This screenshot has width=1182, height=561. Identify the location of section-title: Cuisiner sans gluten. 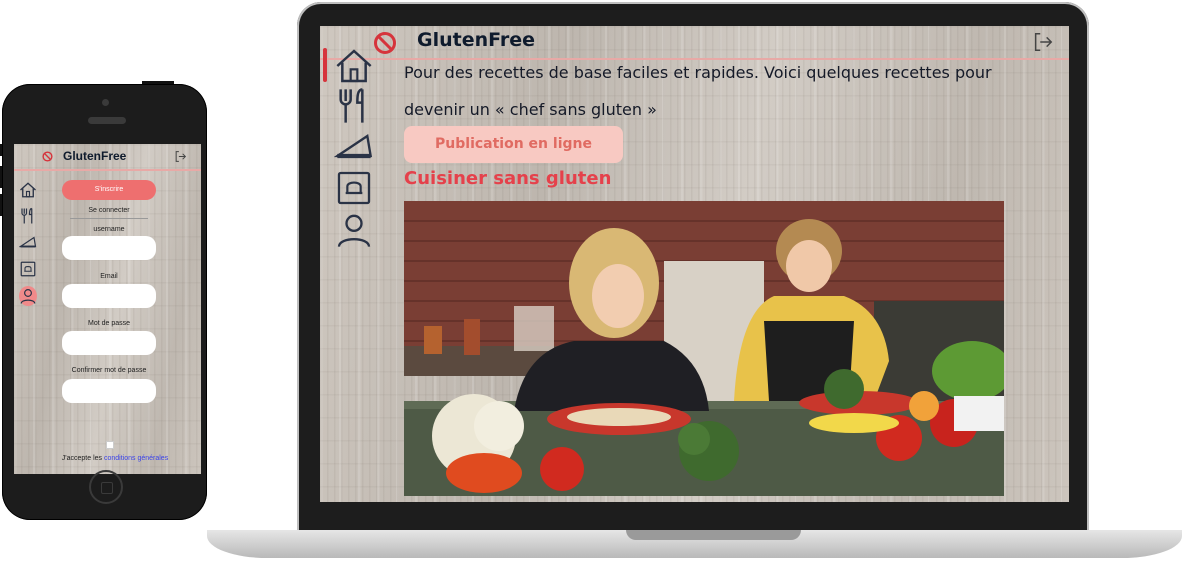
(508, 178).